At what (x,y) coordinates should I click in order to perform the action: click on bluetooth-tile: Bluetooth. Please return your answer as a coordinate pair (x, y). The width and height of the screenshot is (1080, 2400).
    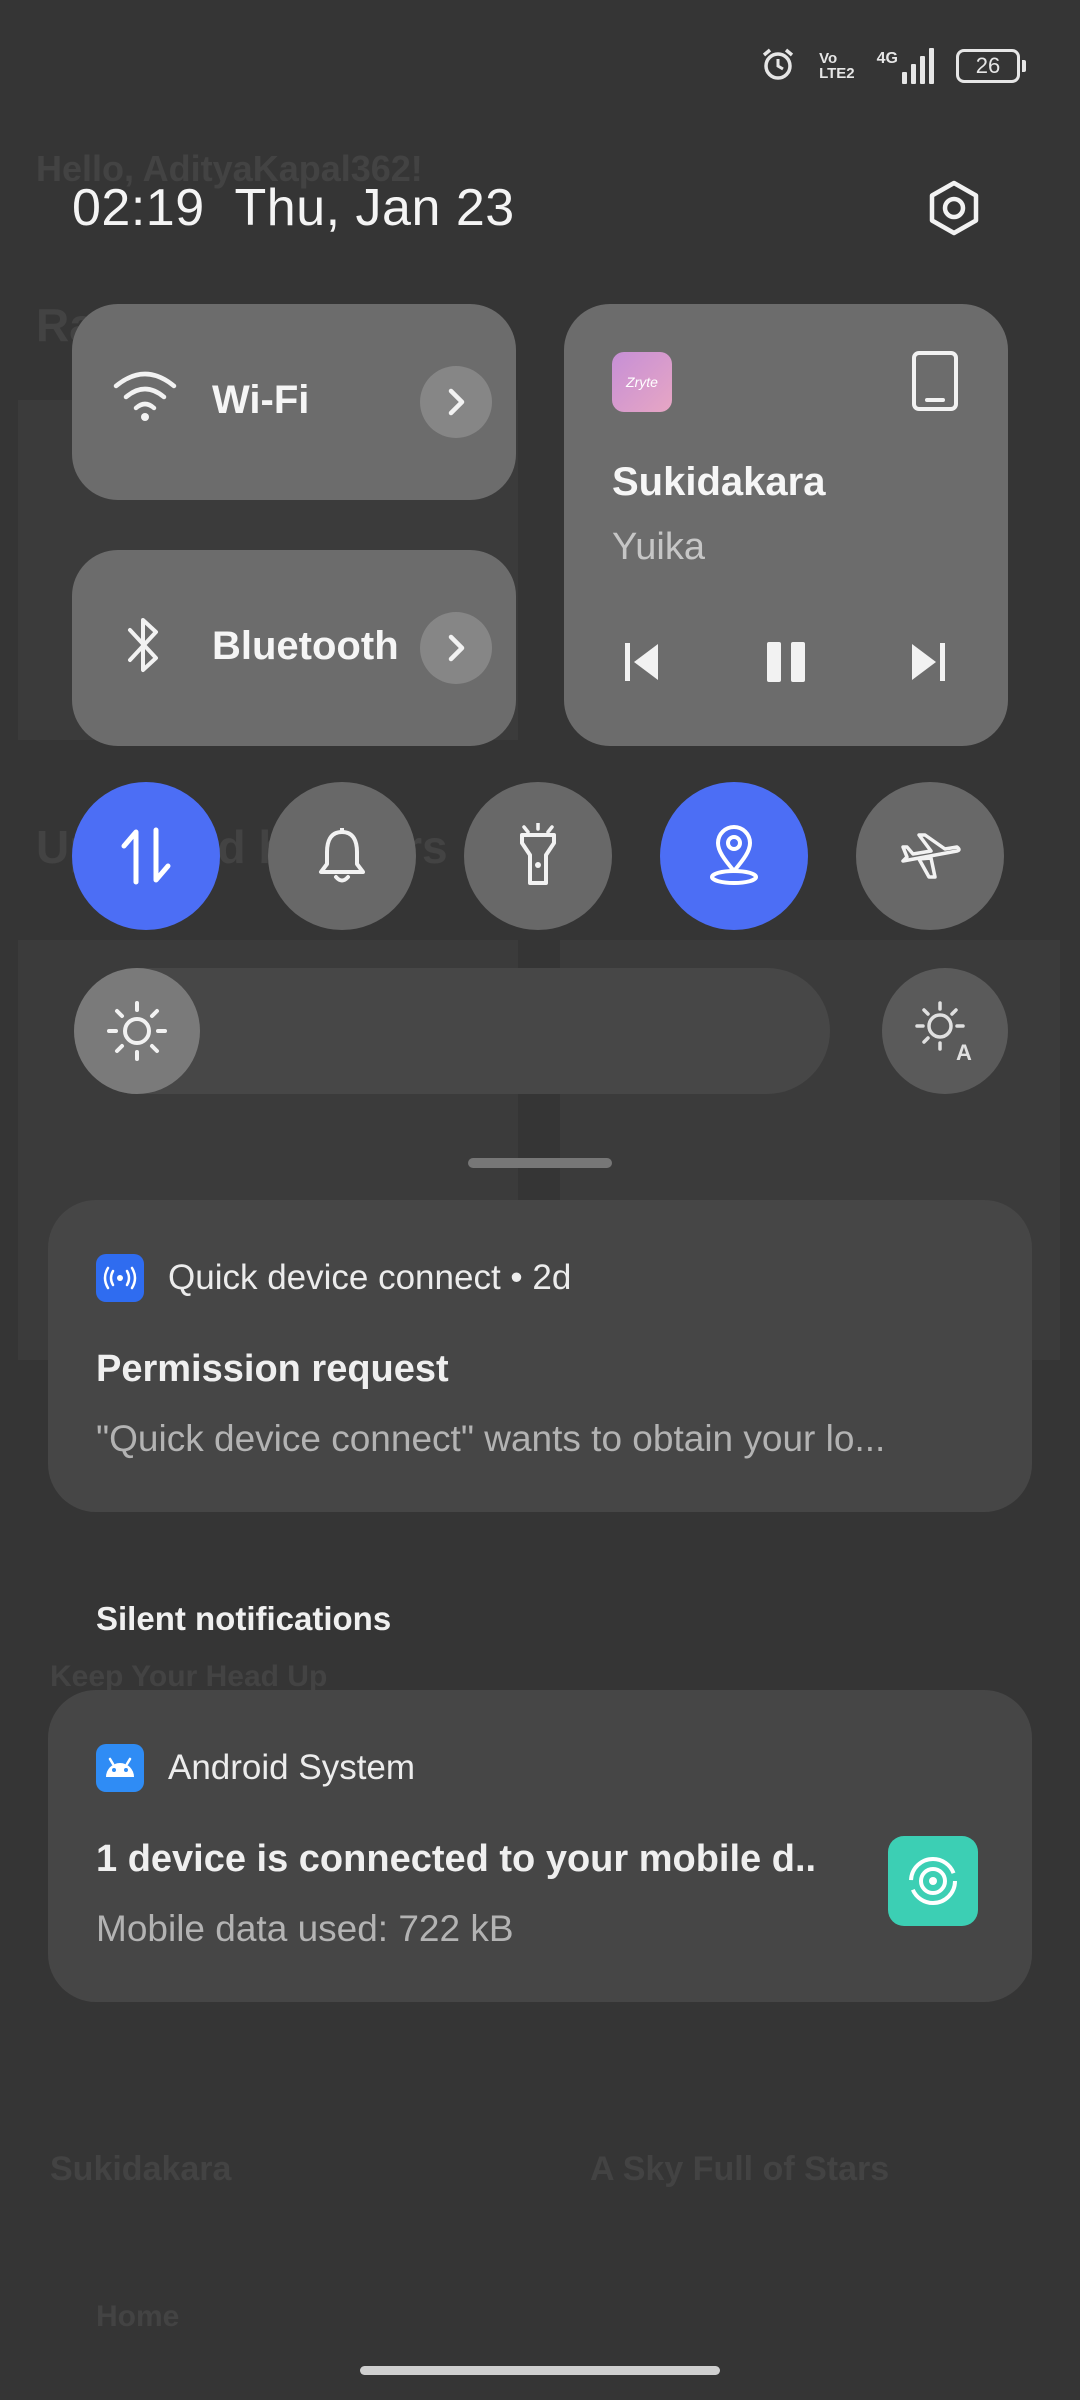
    Looking at the image, I should click on (294, 648).